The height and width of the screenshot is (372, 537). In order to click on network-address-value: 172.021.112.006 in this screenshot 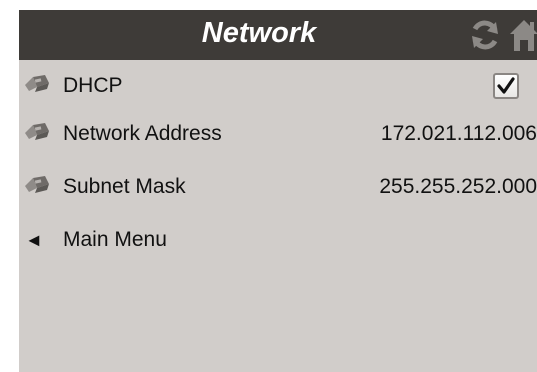, I will do `click(458, 133)`.